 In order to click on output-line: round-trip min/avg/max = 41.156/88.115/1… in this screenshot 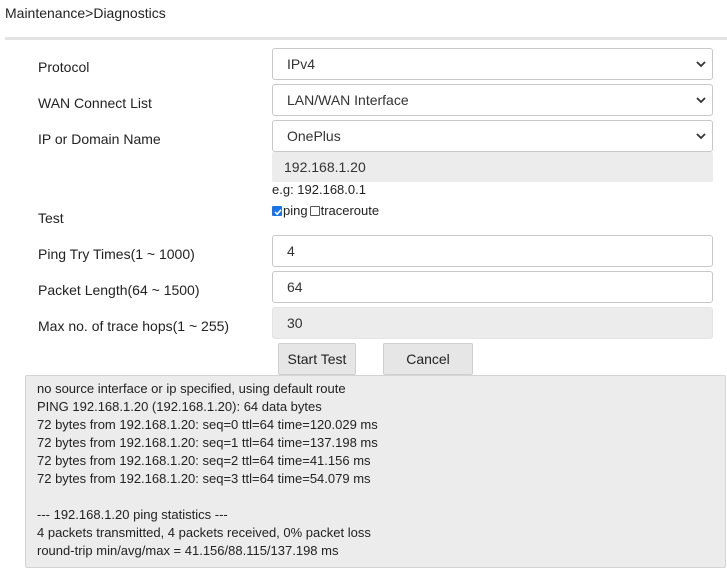, I will do `click(188, 550)`.